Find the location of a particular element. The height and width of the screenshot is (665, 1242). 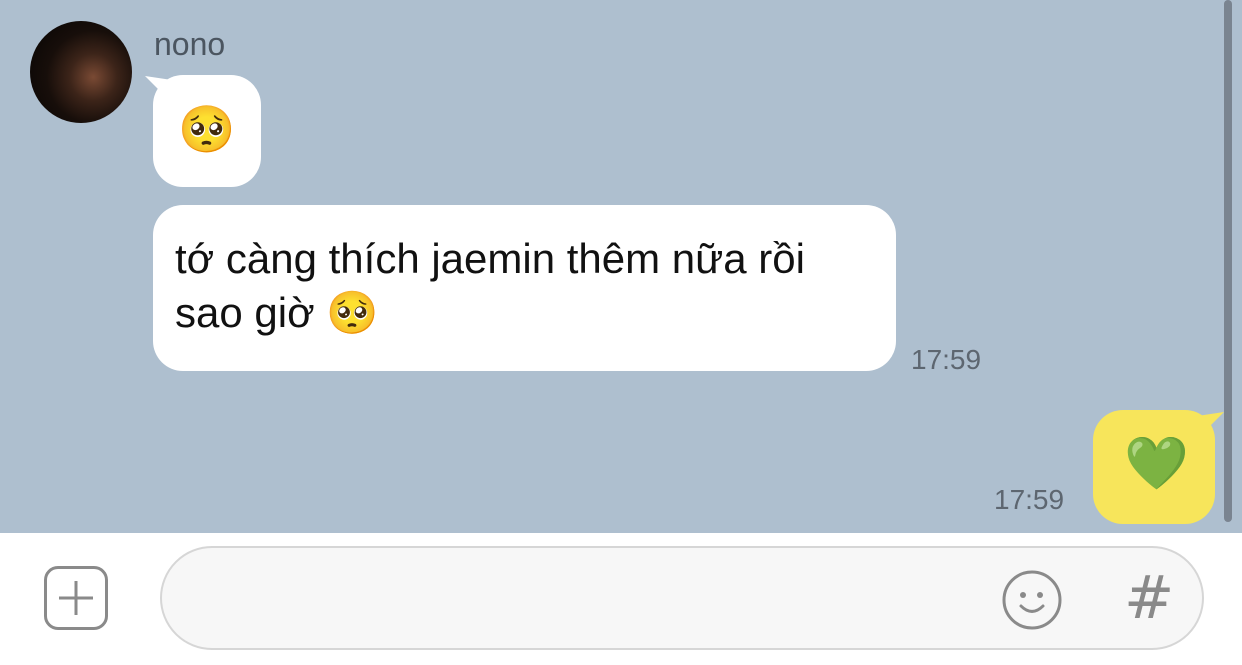

hashtag-icon: # is located at coordinates (1149, 598).